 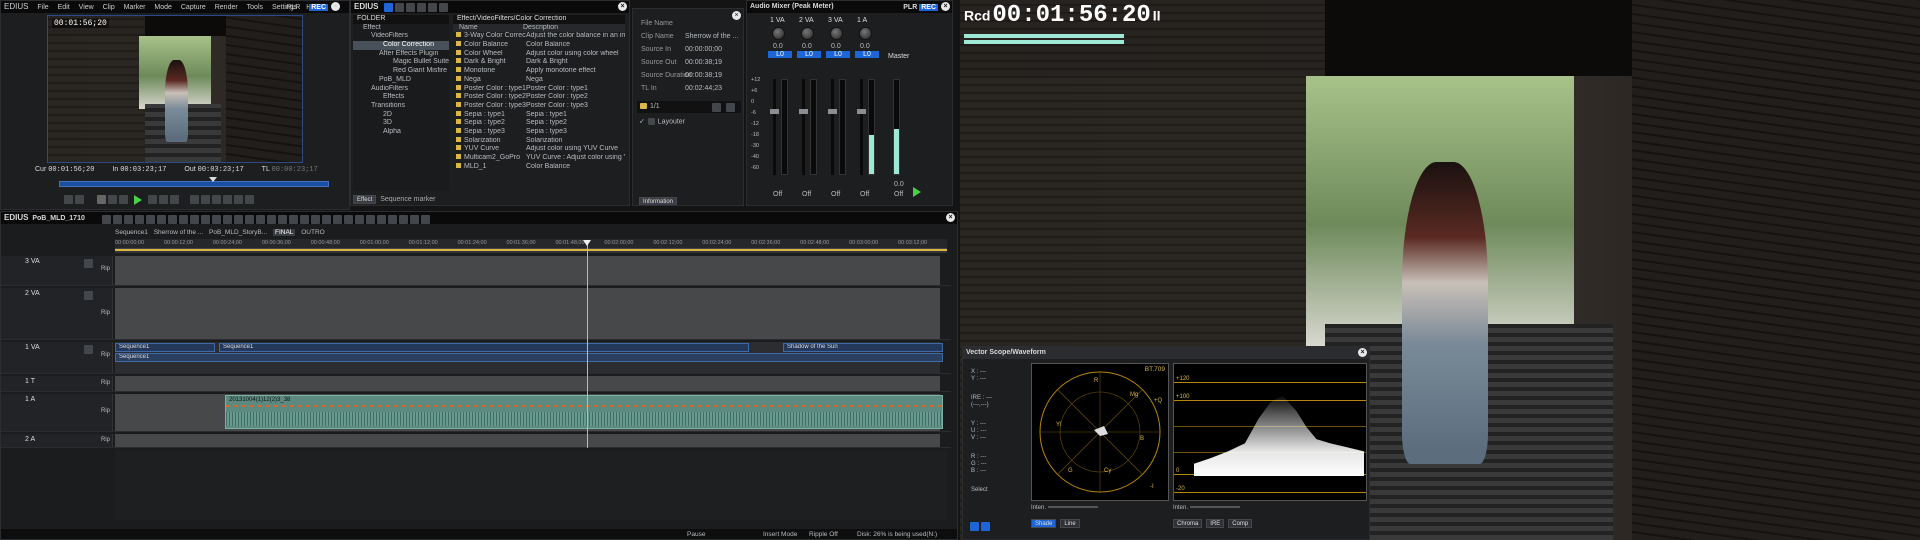 I want to click on tree-item: After Effects Plugin, so click(x=401, y=54).